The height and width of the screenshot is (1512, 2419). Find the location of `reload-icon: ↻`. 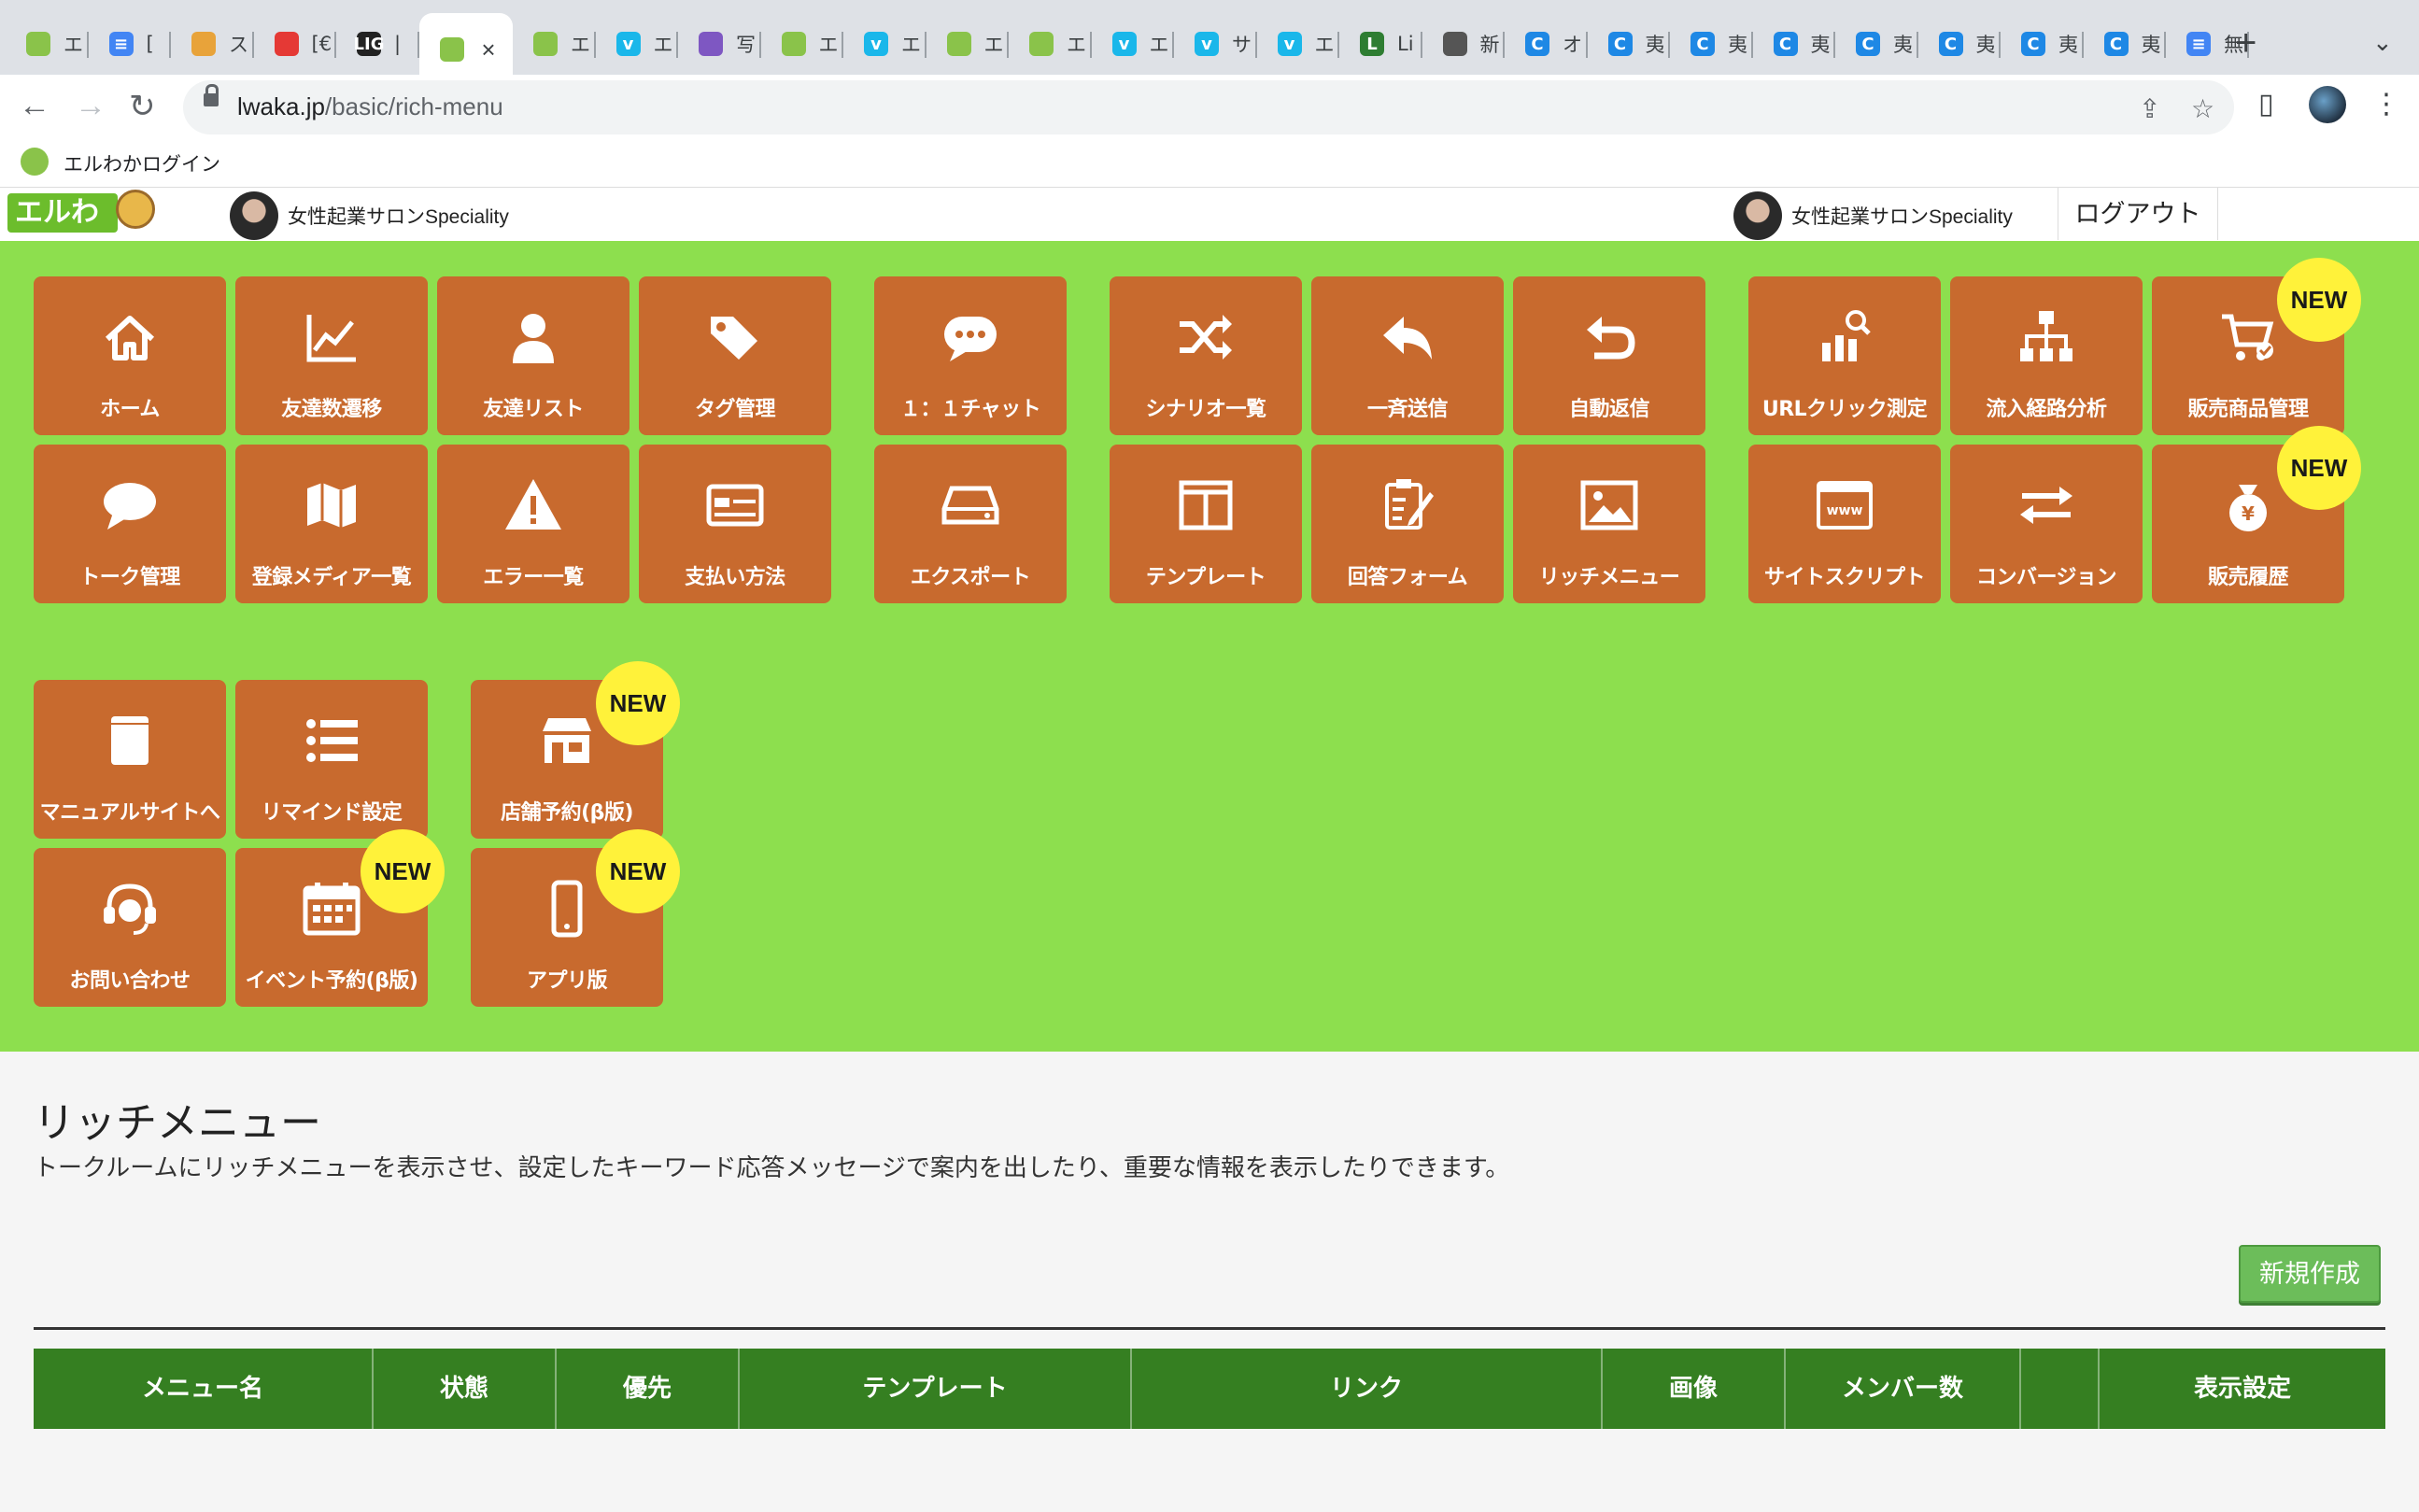

reload-icon: ↻ is located at coordinates (142, 106).